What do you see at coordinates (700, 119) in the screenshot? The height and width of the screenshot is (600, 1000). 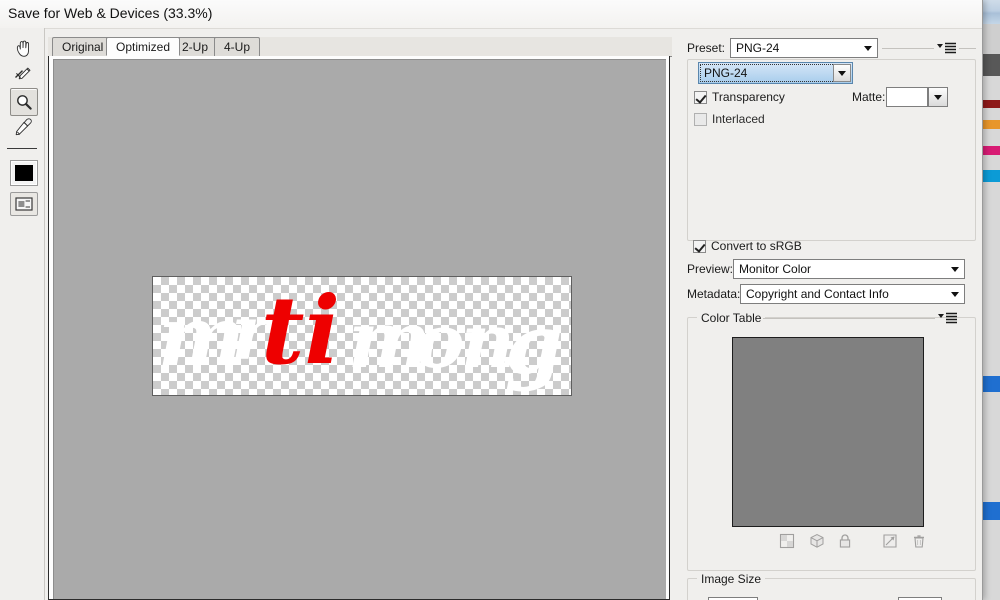 I see `interlaced-checkbox` at bounding box center [700, 119].